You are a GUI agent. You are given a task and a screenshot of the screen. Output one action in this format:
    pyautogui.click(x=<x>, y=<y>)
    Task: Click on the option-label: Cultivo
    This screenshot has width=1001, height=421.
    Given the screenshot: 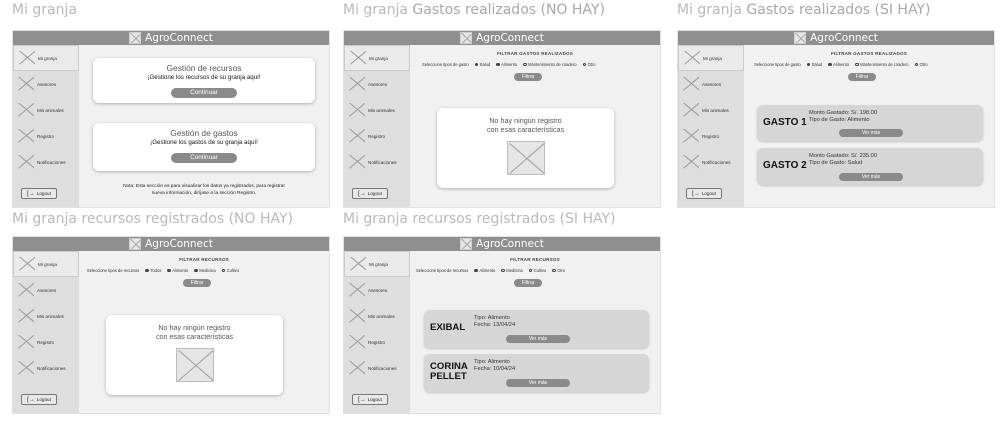 What is the action you would take?
    pyautogui.click(x=540, y=270)
    